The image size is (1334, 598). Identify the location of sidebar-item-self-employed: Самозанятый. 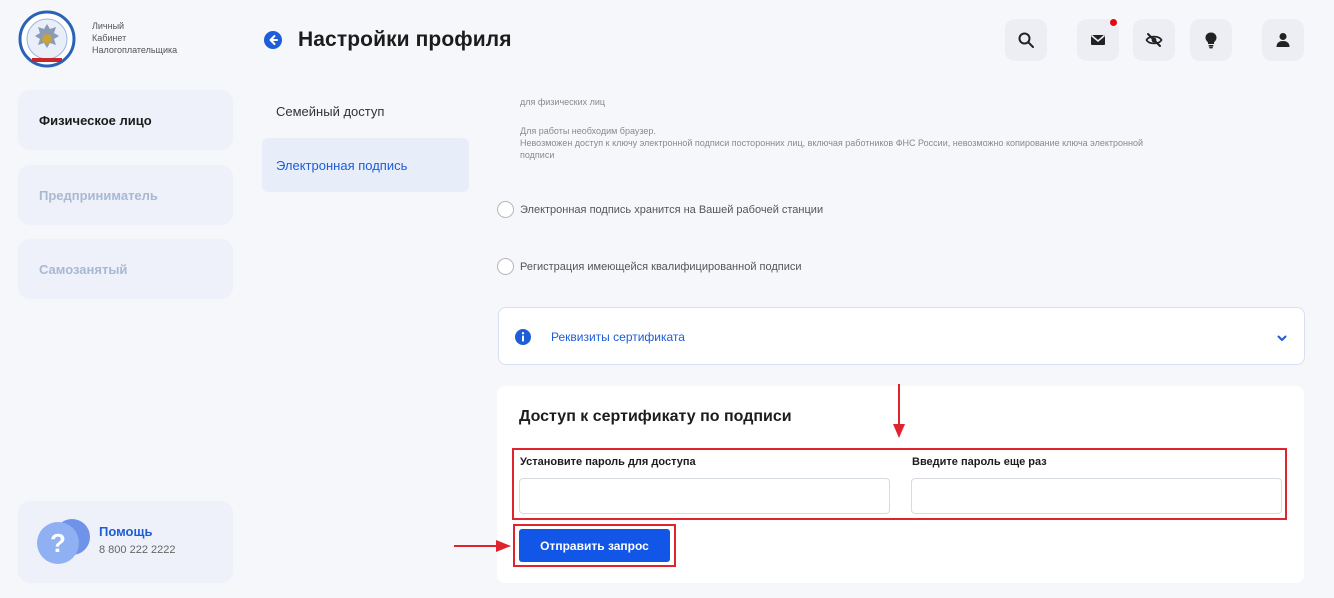
(125, 269).